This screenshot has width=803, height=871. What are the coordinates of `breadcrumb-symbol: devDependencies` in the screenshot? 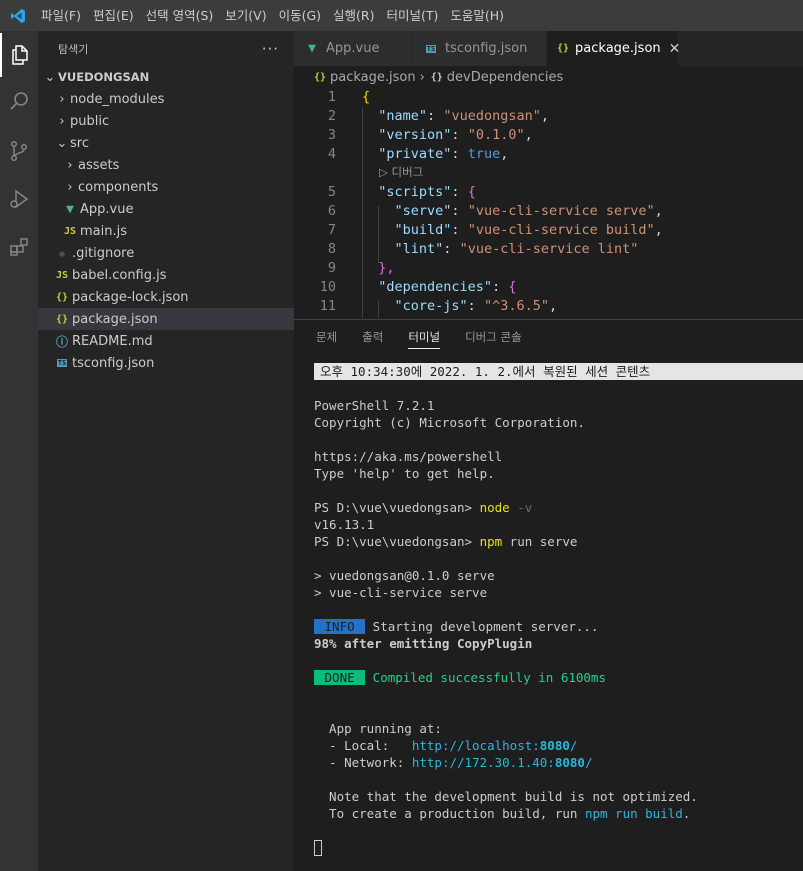 It's located at (505, 77).